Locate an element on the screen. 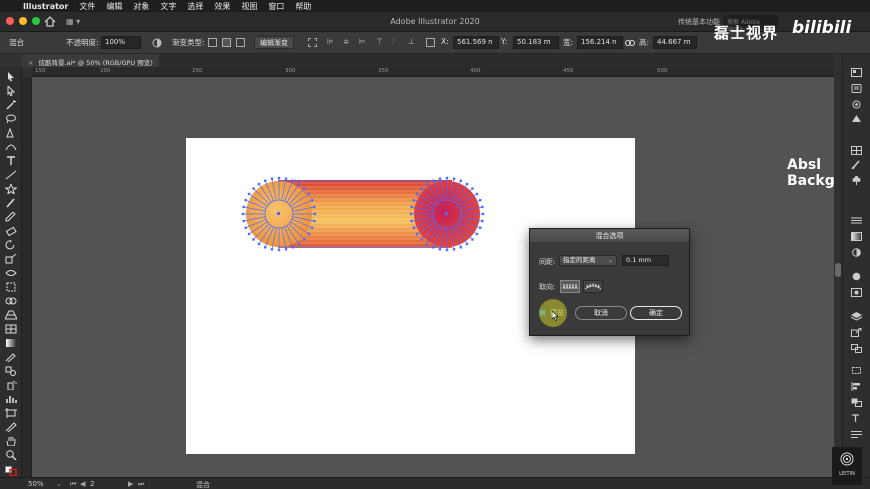 The image size is (870, 489). selection-tool-icon is located at coordinates (11, 77).